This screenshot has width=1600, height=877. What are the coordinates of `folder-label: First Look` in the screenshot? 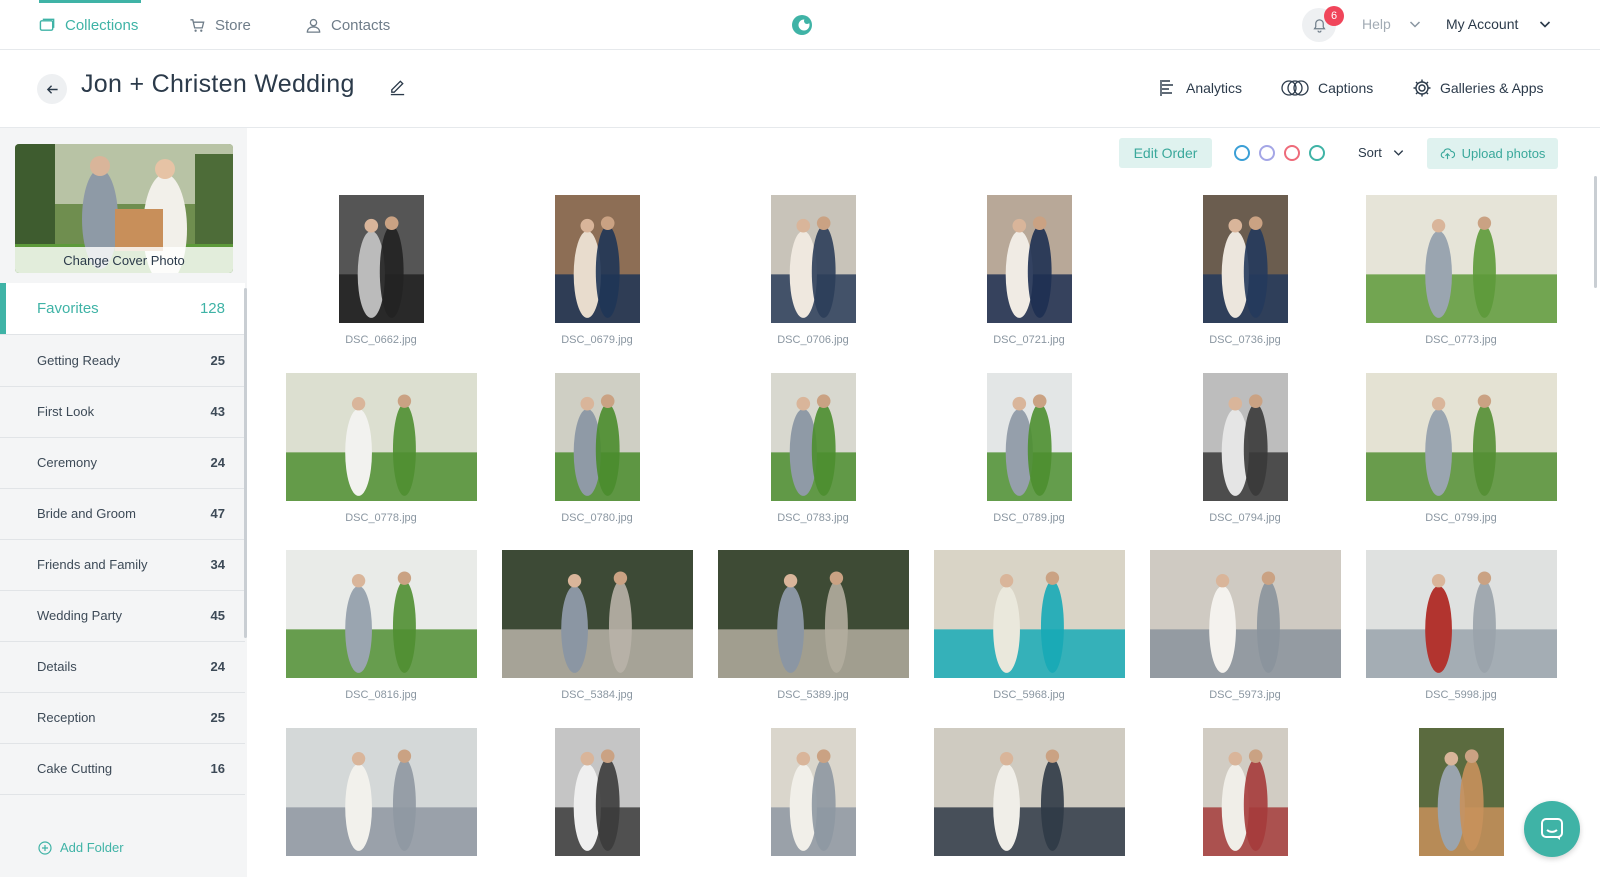 It's located at (66, 411).